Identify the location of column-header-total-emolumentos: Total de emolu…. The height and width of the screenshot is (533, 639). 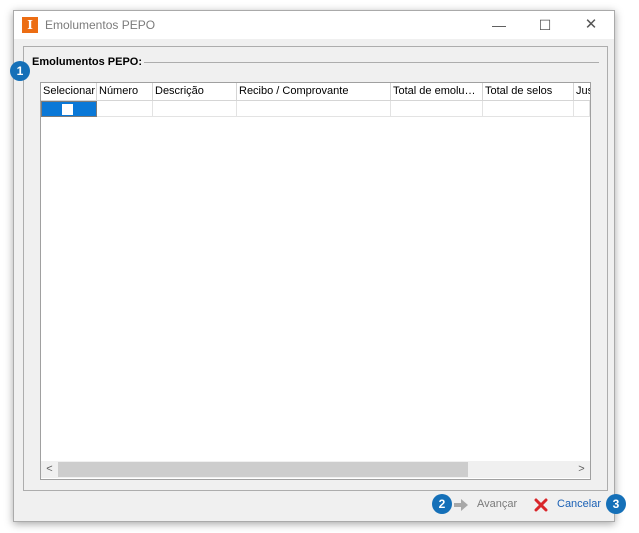
(437, 91).